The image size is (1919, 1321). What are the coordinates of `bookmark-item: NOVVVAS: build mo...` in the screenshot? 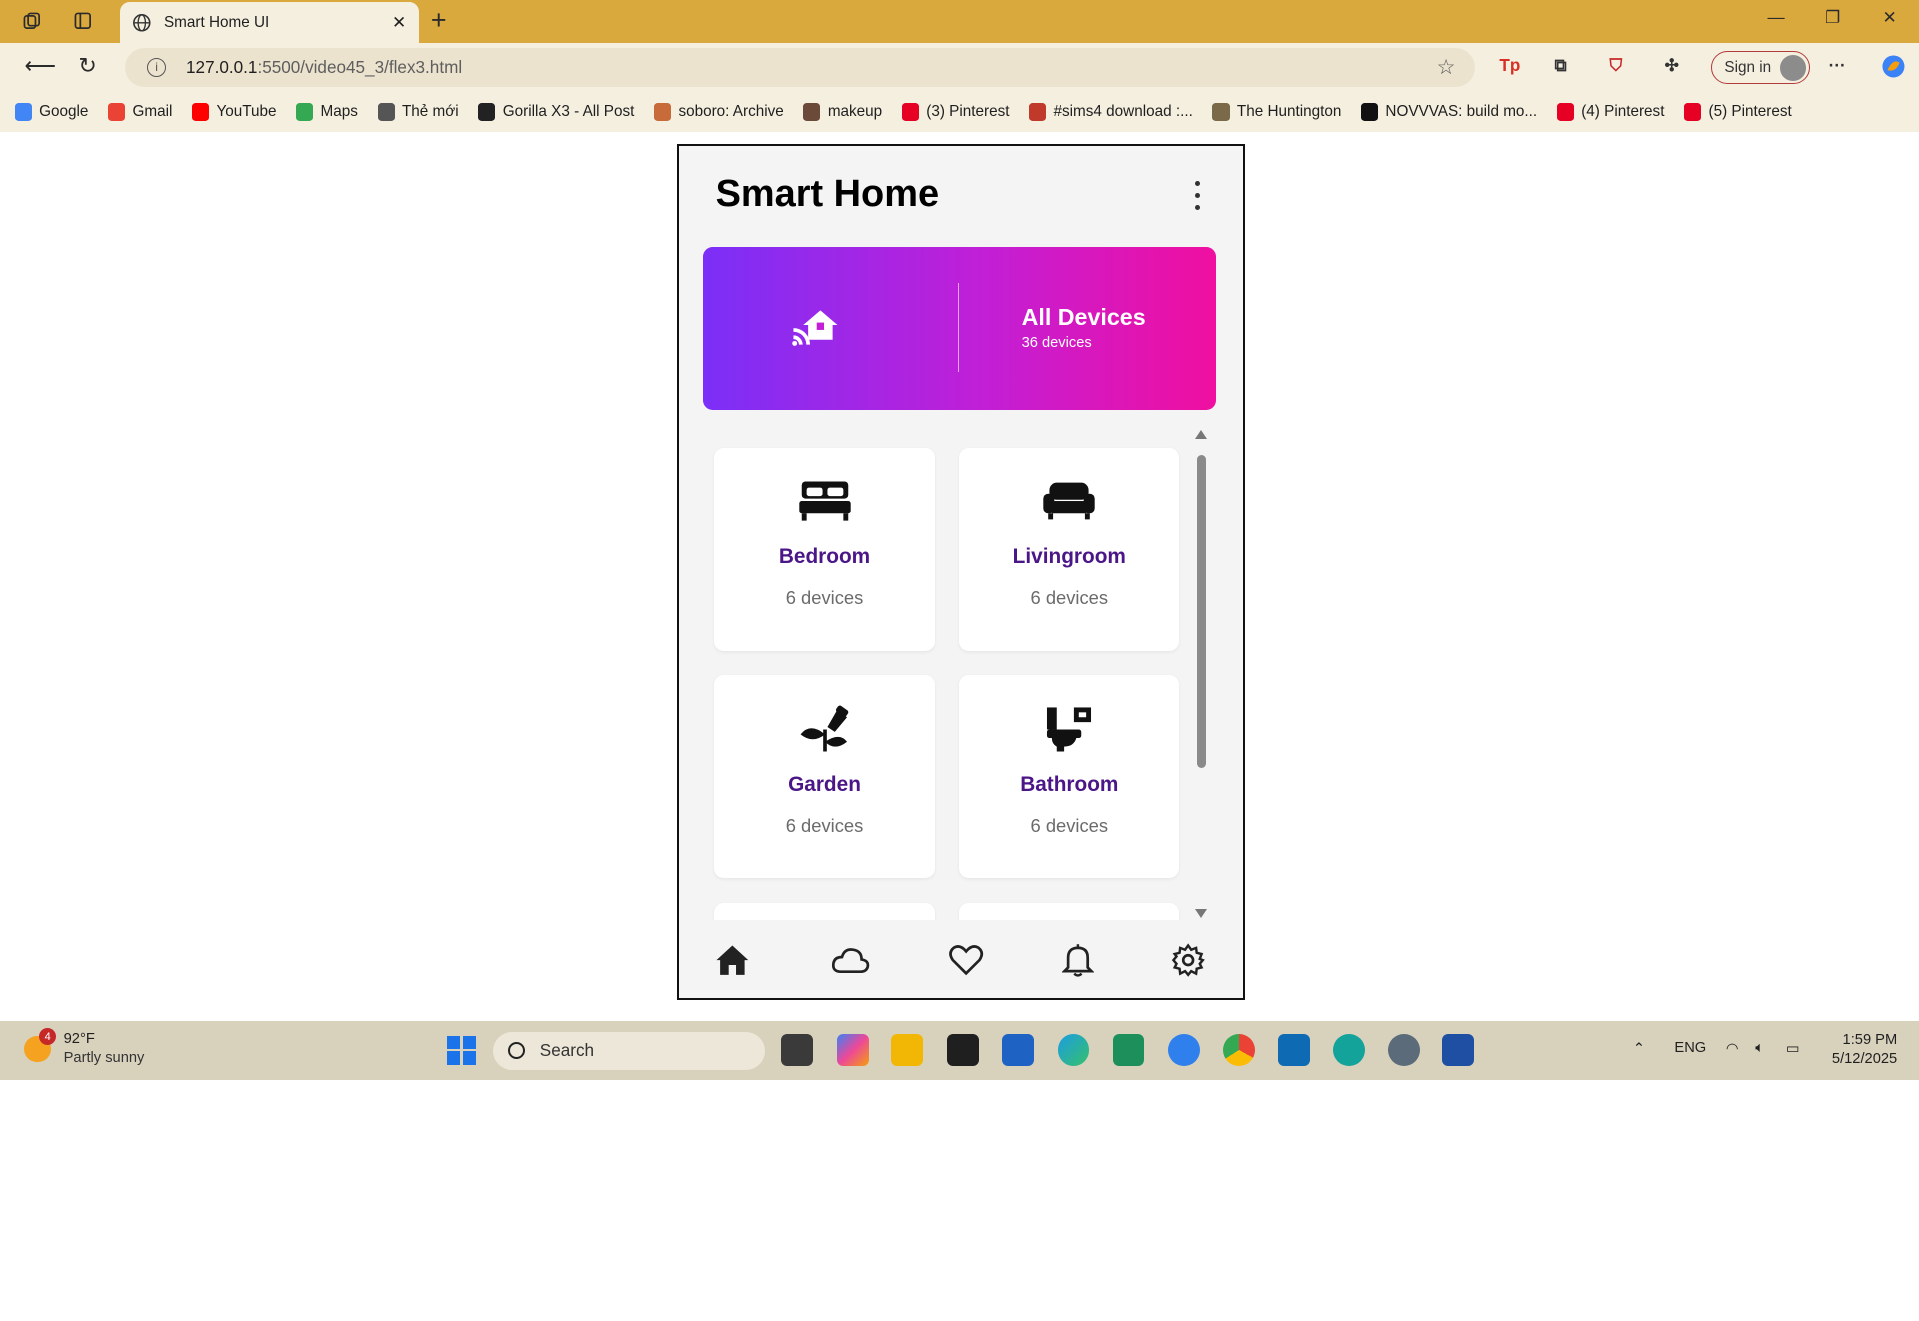 It's located at (1448, 112).